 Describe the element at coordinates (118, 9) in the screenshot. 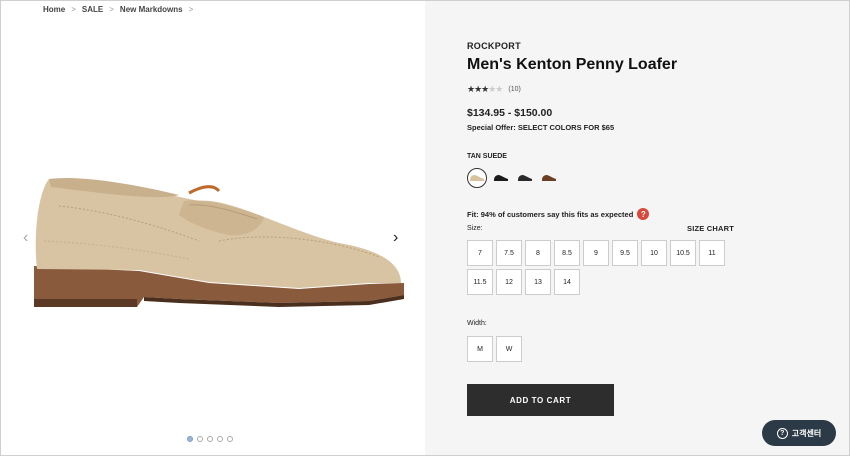

I see `breadcrumb: Home > SALE > New Markdowns >` at that location.